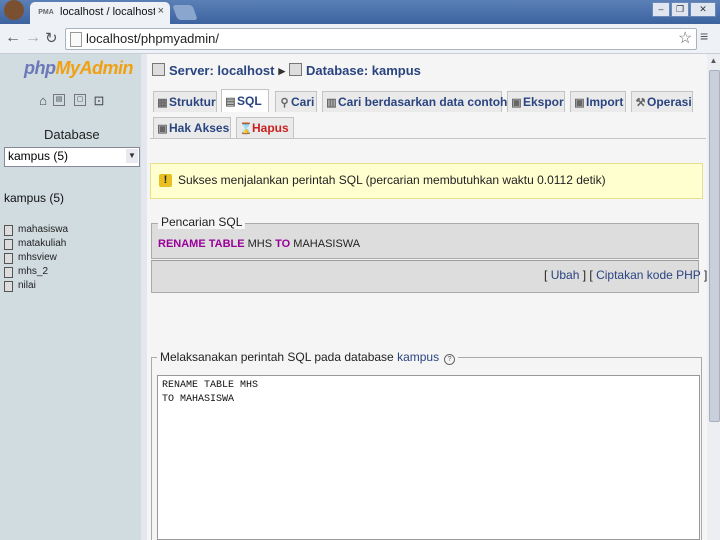  I want to click on wrench-menu-icon: ≡, so click(704, 36).